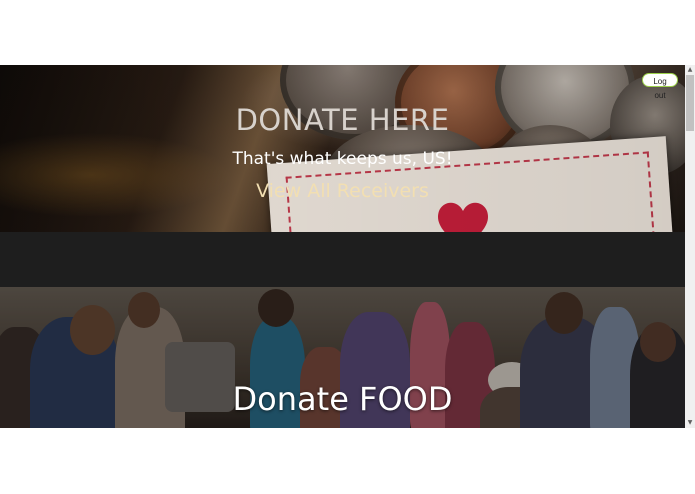  What do you see at coordinates (342, 259) in the screenshot?
I see `section-divider-band` at bounding box center [342, 259].